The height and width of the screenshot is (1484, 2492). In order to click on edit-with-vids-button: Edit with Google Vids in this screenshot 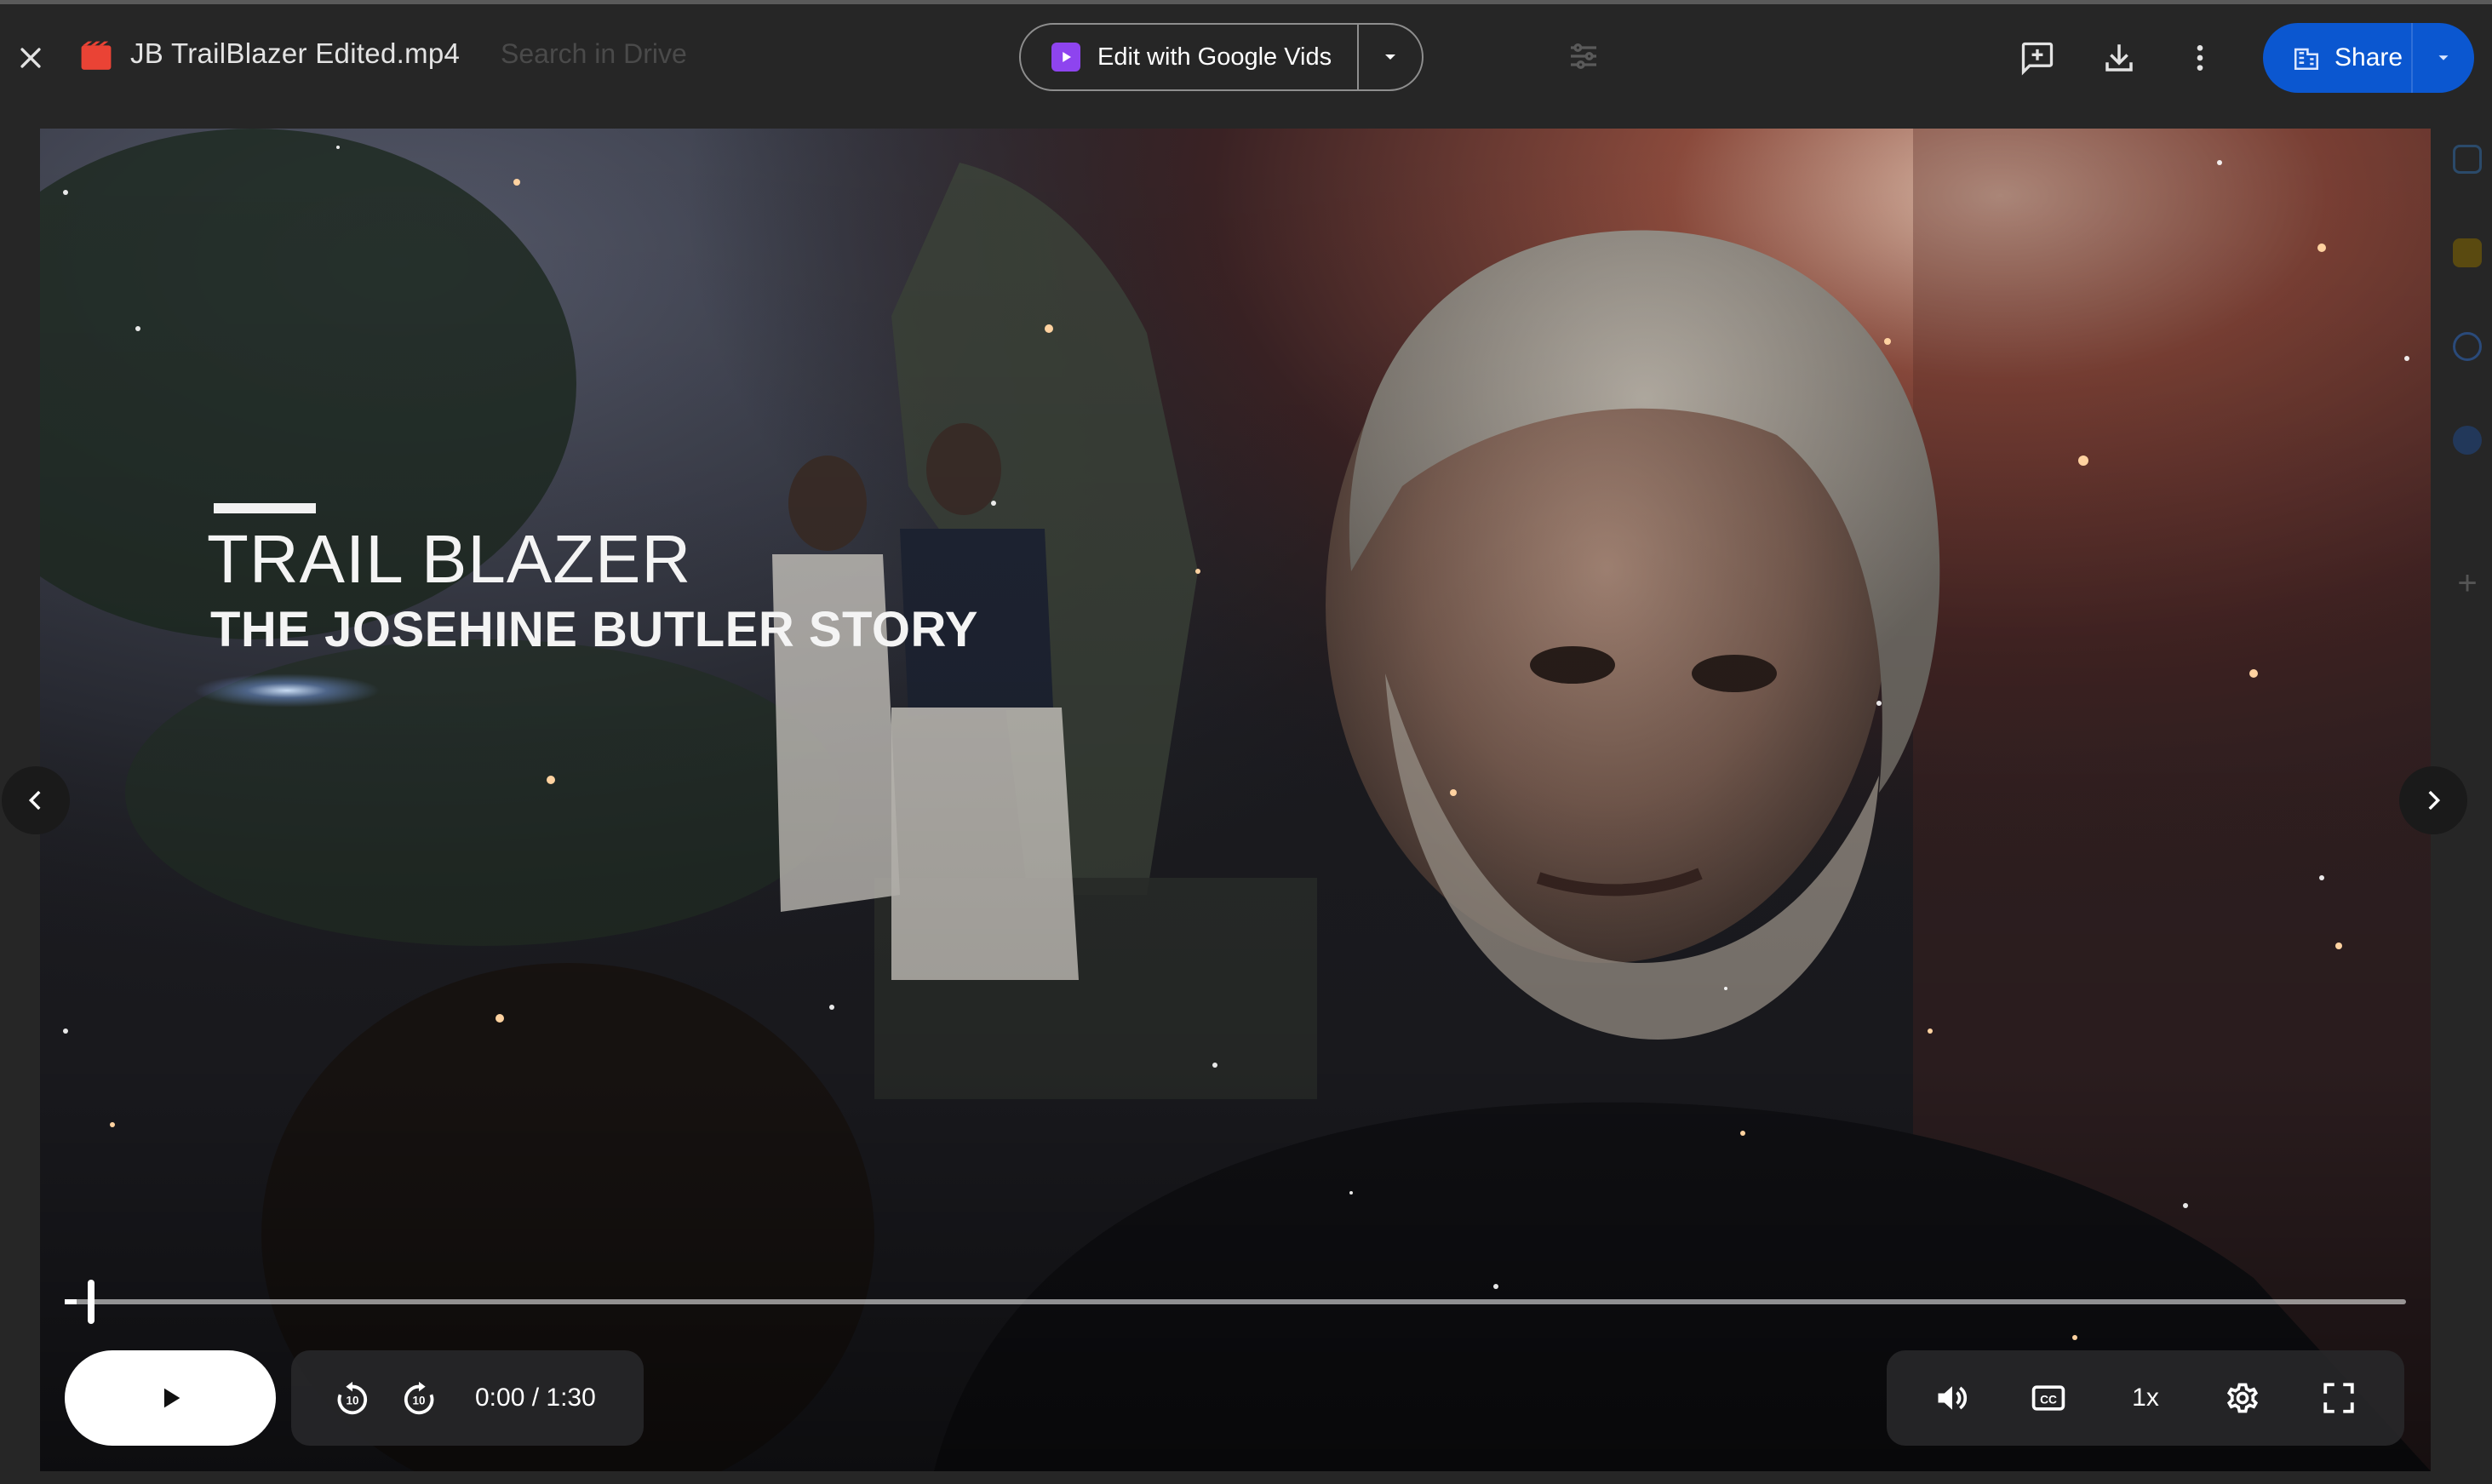, I will do `click(1190, 57)`.